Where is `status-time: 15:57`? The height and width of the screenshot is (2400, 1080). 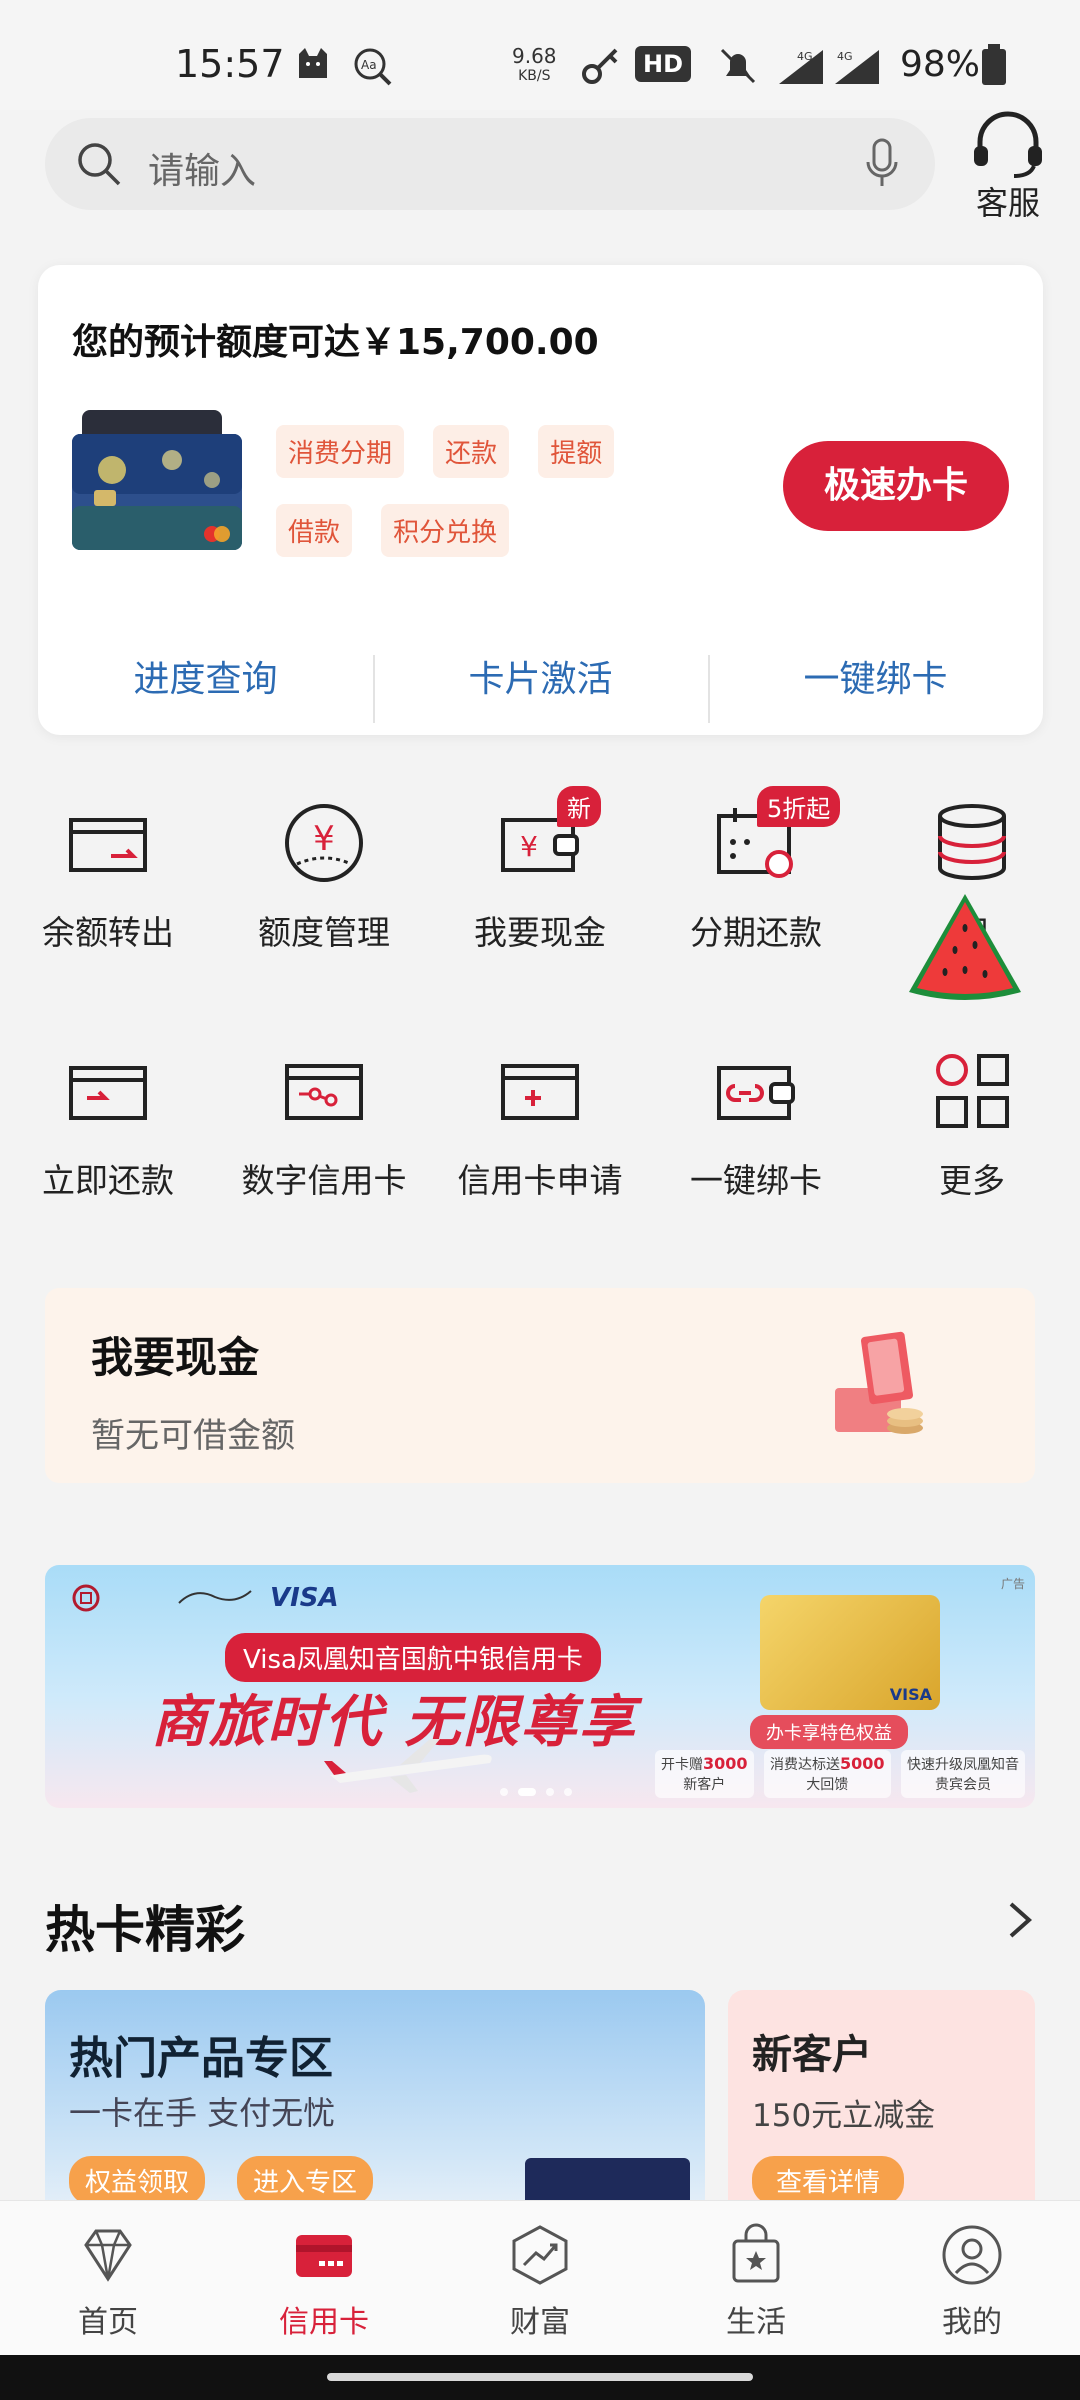 status-time: 15:57 is located at coordinates (230, 64).